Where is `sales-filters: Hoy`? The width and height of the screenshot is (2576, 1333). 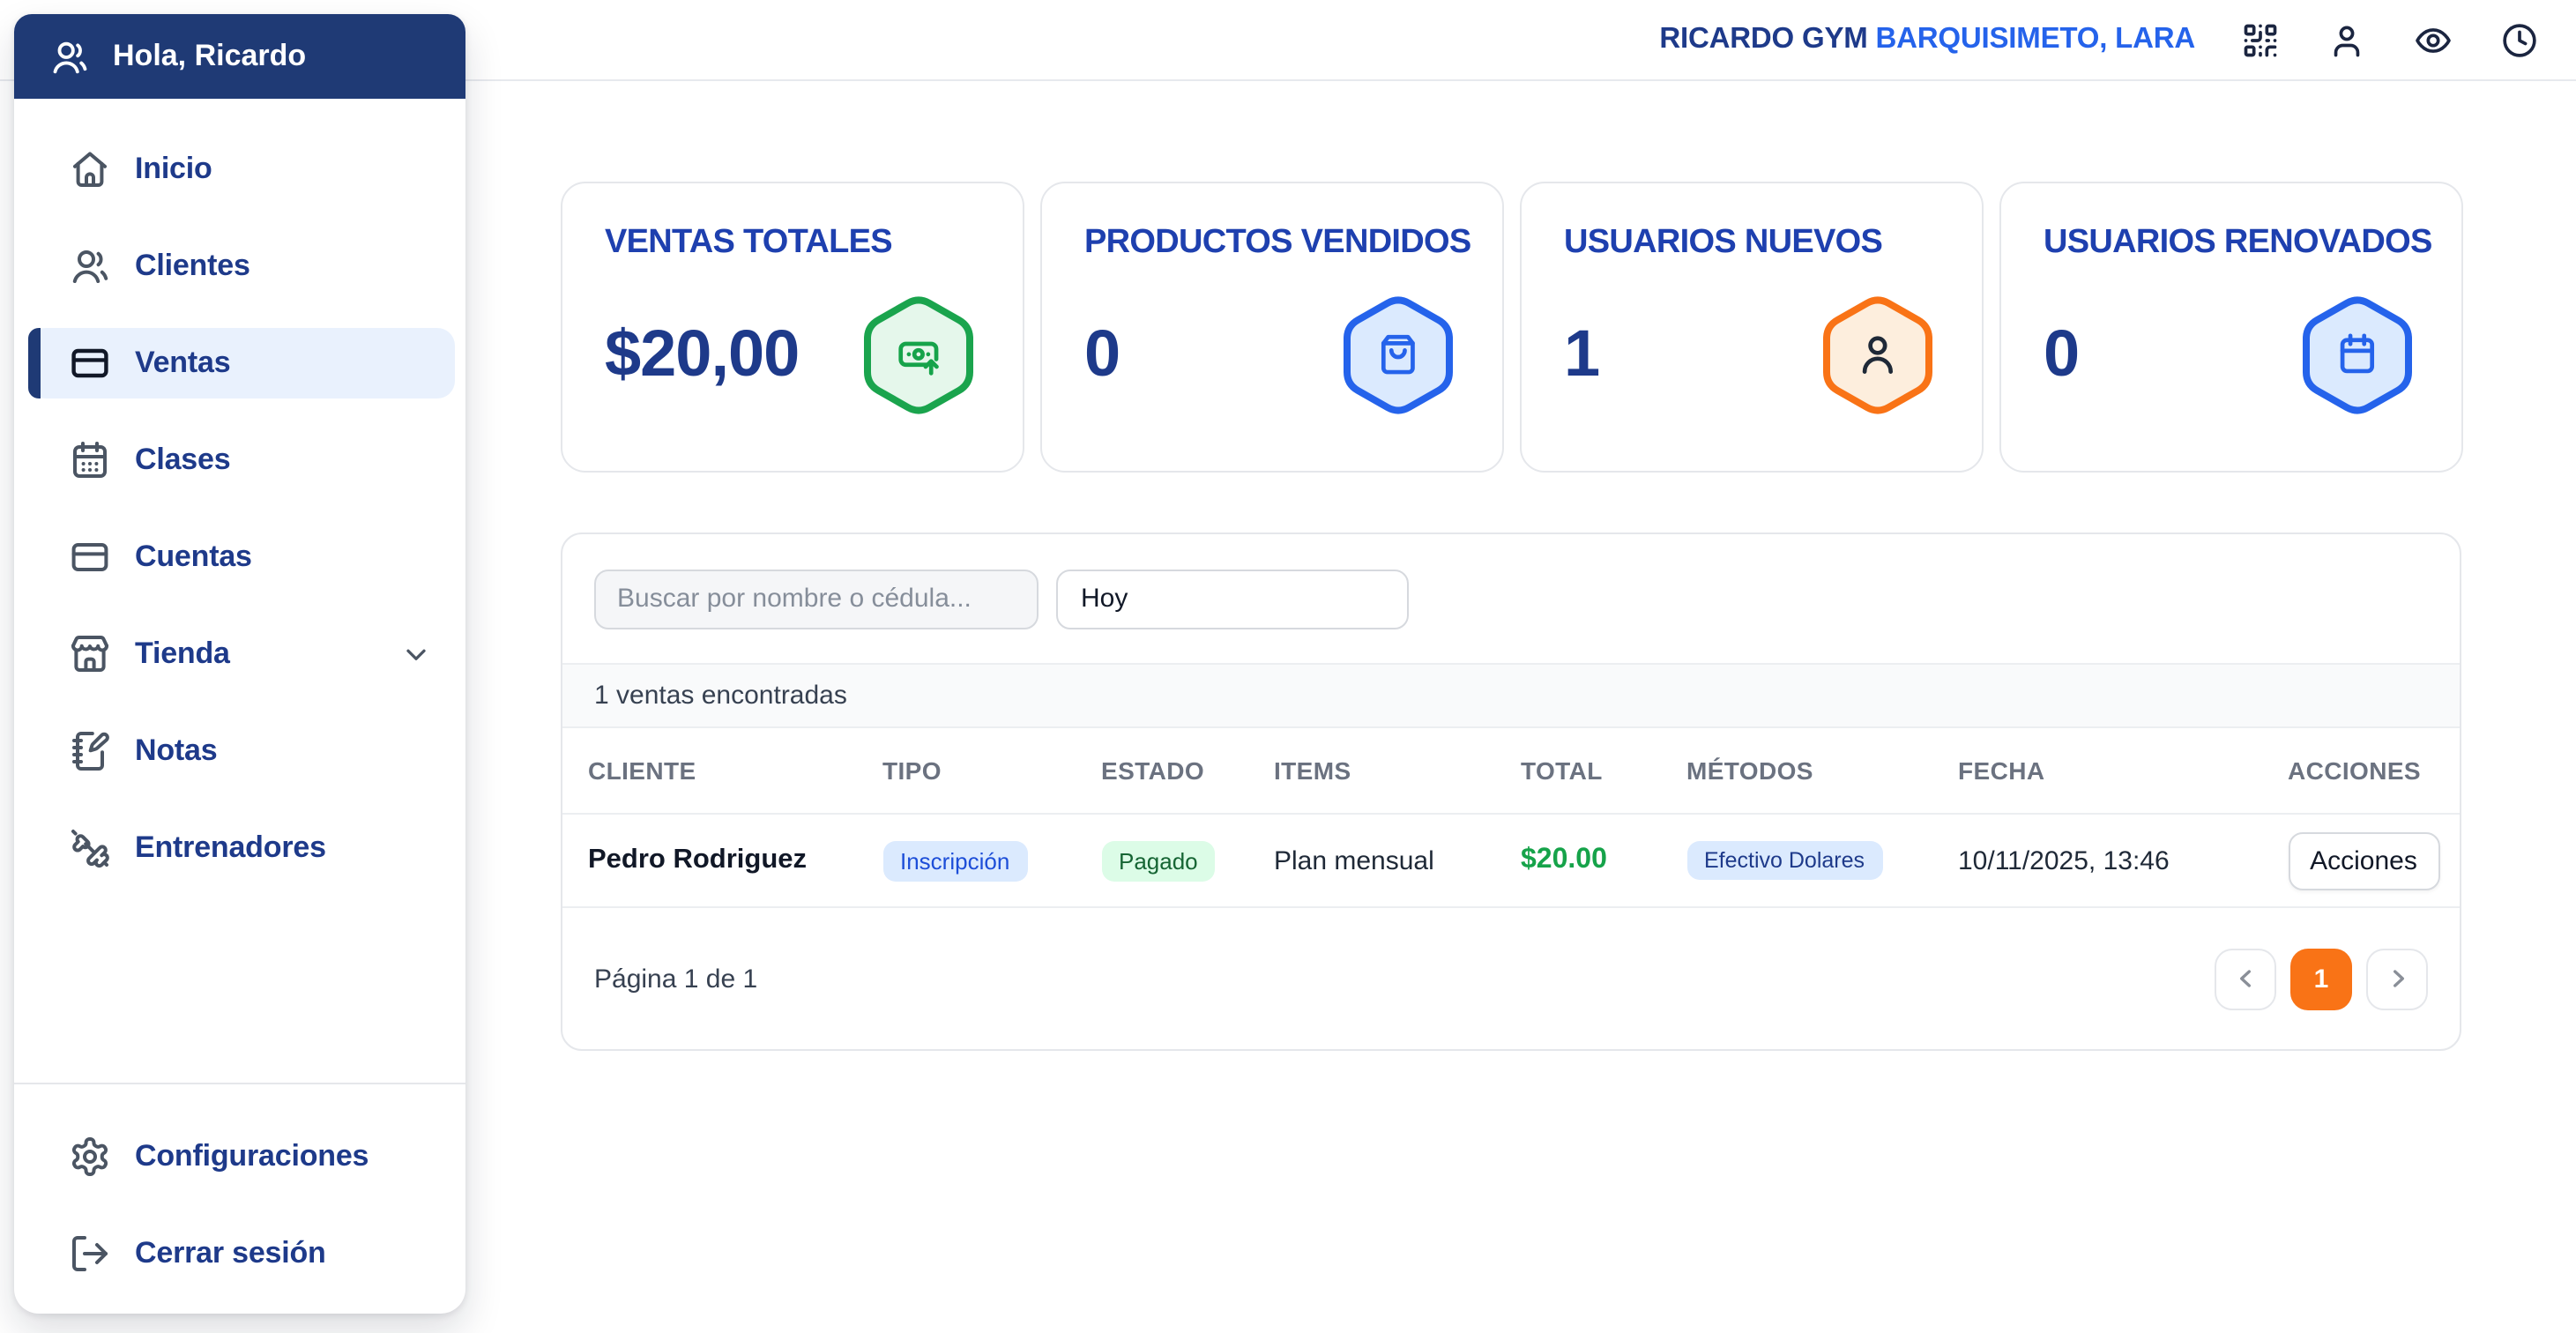 sales-filters: Hoy is located at coordinates (1511, 599).